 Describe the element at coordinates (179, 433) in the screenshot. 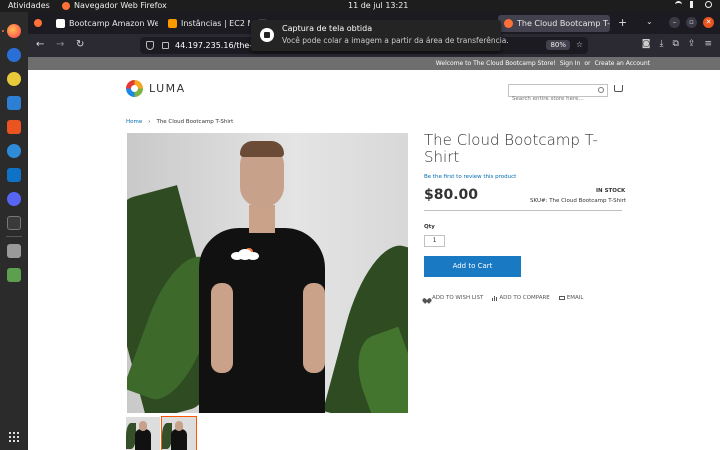

I see `thumbnail-2-selected` at that location.